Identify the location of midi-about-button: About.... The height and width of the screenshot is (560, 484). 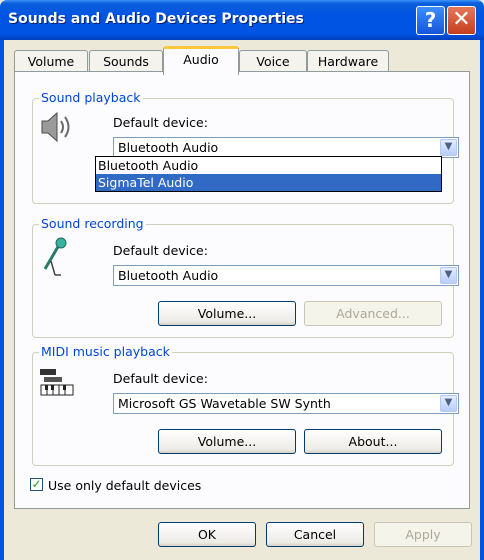
(373, 441).